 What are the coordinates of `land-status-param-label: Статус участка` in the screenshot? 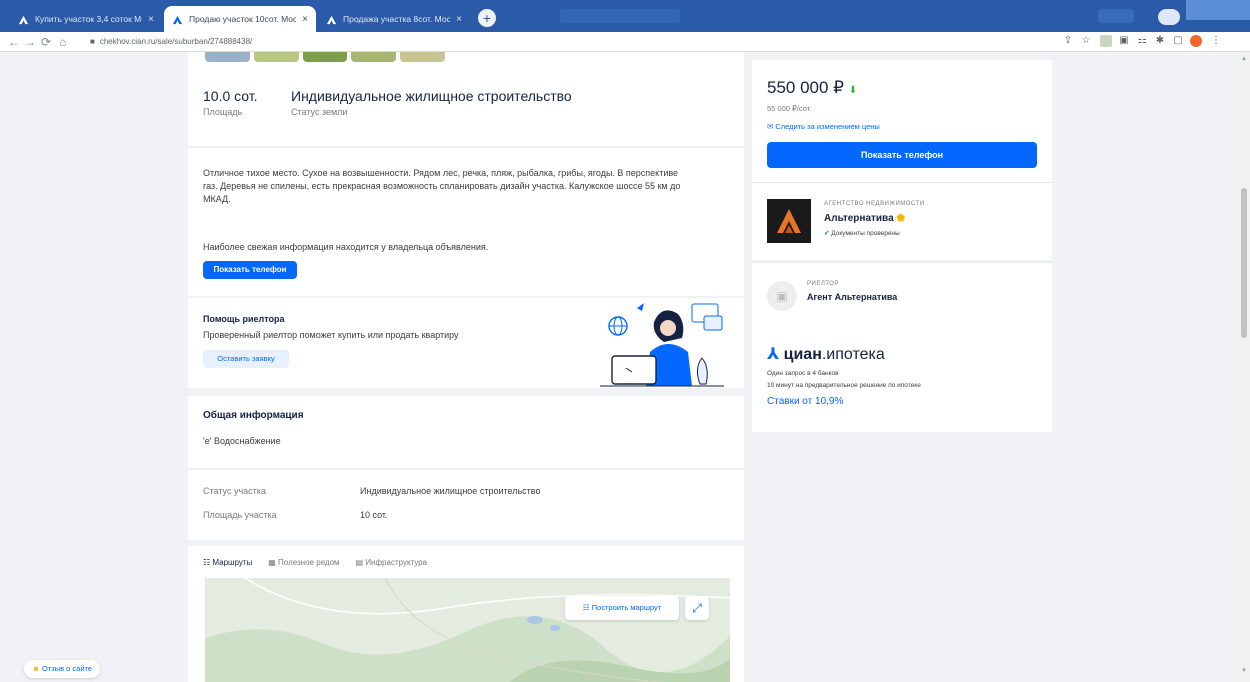 It's located at (234, 491).